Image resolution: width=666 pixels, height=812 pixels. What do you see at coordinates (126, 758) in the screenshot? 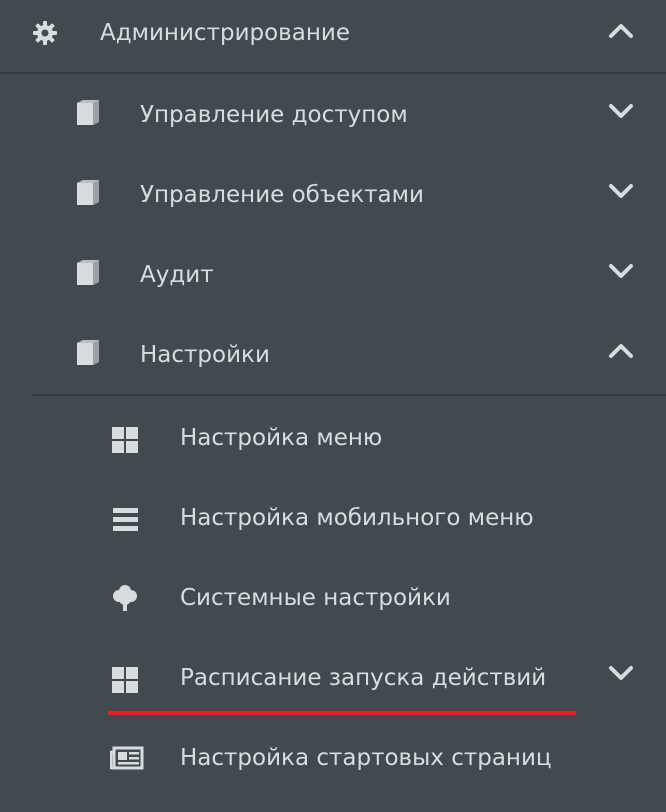
I see `newspaper-icon` at bounding box center [126, 758].